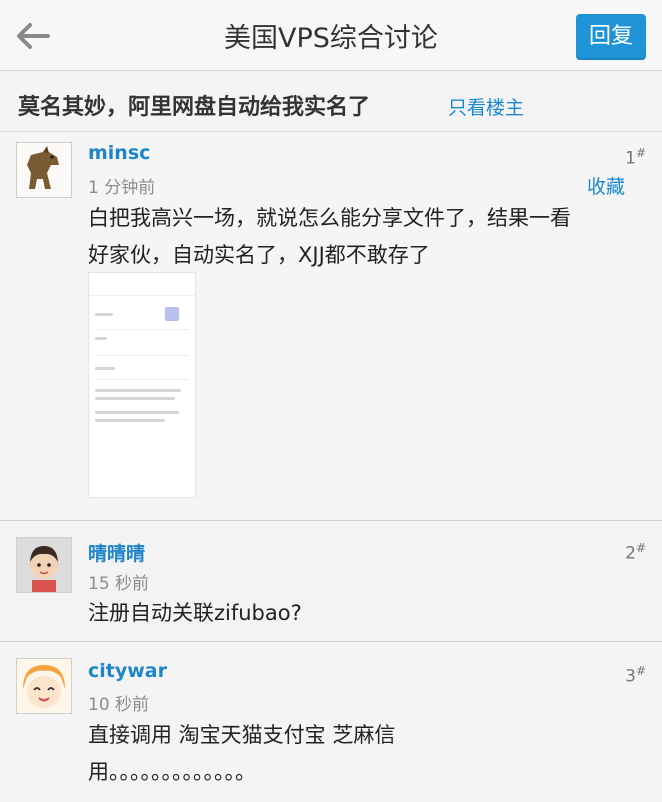 The image size is (662, 802). Describe the element at coordinates (142, 385) in the screenshot. I see `attached-screenshot-thumbnail` at that location.